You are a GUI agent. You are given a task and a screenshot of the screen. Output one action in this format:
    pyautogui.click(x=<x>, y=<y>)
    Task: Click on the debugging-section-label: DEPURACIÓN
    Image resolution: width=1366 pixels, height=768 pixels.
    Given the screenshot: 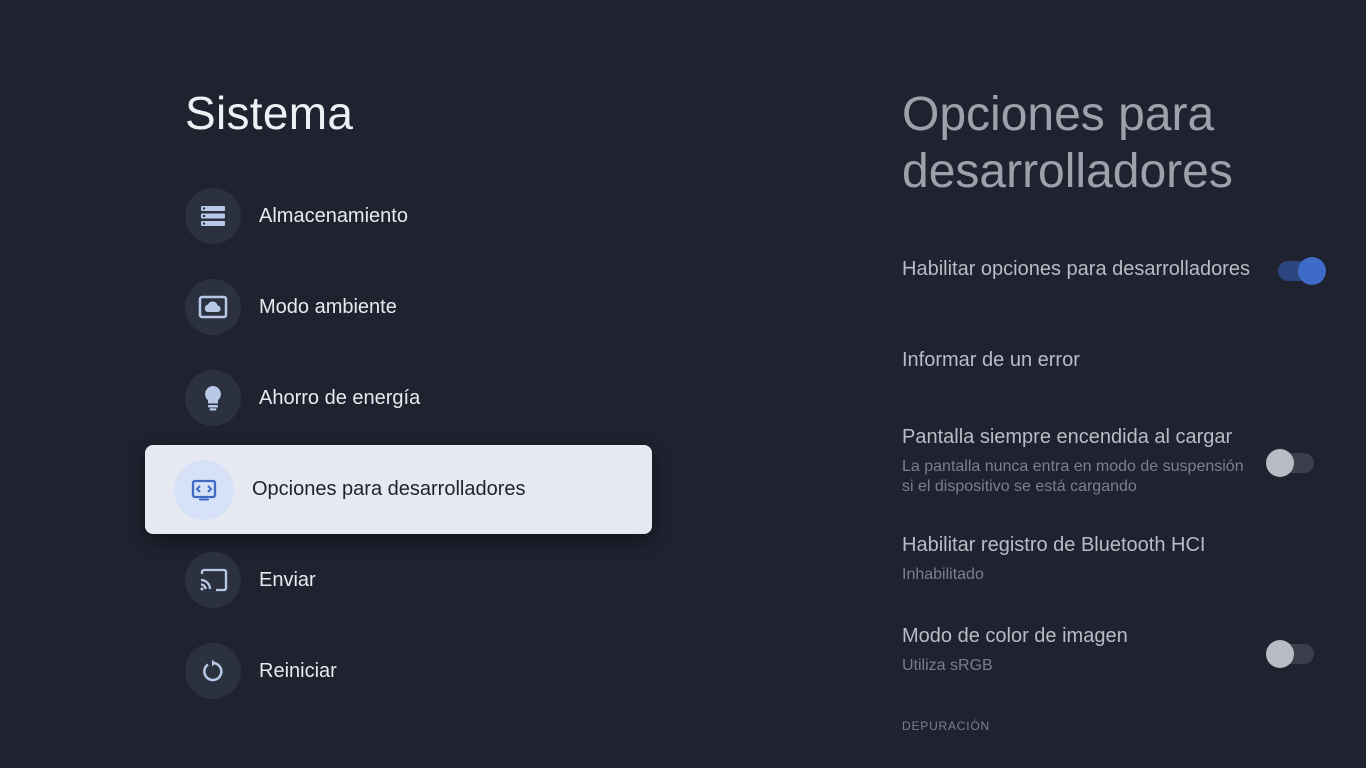 What is the action you would take?
    pyautogui.click(x=946, y=726)
    